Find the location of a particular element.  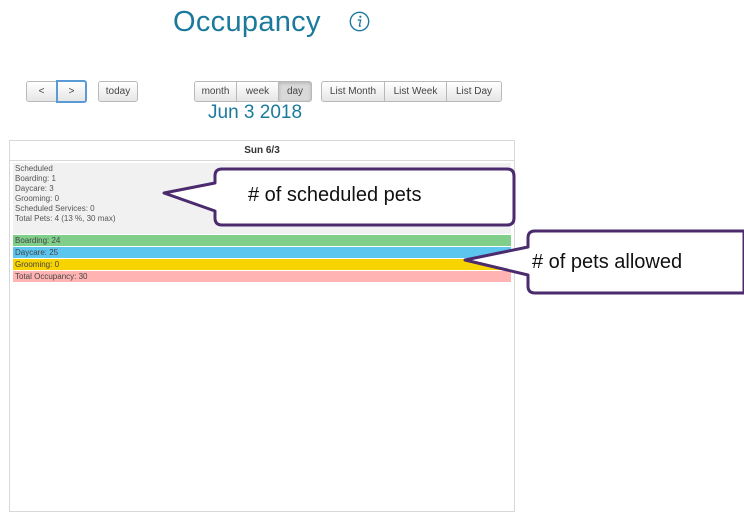

capacity-bar-daycare: Daycare: 25 is located at coordinates (262, 252).